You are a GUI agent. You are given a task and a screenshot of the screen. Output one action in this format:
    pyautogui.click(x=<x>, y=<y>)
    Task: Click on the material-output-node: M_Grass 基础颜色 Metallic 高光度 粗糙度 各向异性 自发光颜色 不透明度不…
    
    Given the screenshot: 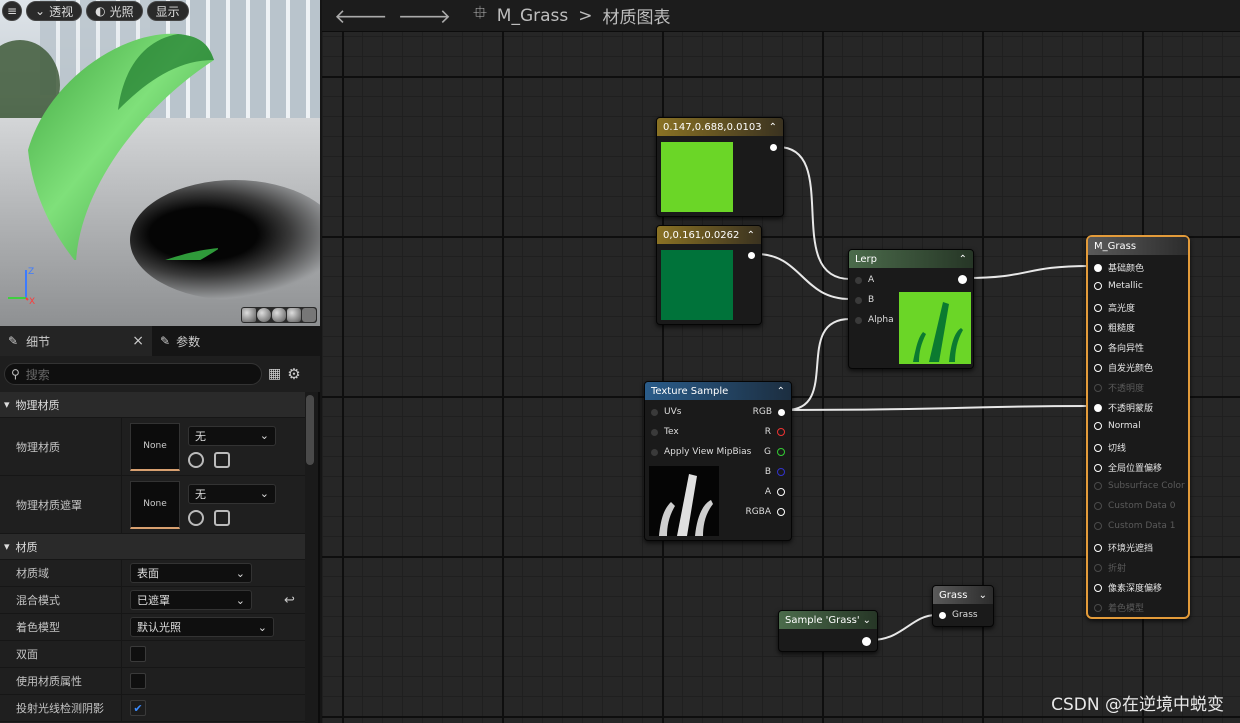 What is the action you would take?
    pyautogui.click(x=1138, y=427)
    